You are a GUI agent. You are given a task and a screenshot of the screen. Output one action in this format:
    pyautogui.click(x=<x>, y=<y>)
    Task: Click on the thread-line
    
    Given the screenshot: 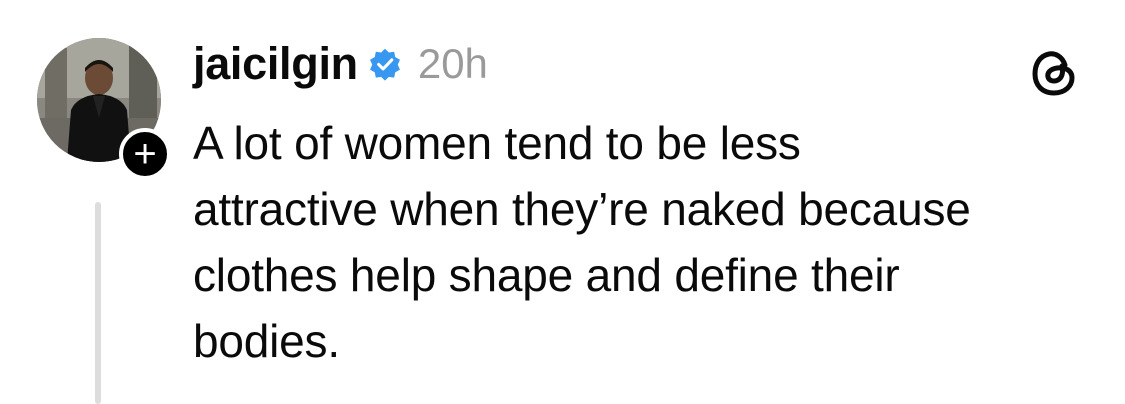 What is the action you would take?
    pyautogui.click(x=98, y=303)
    